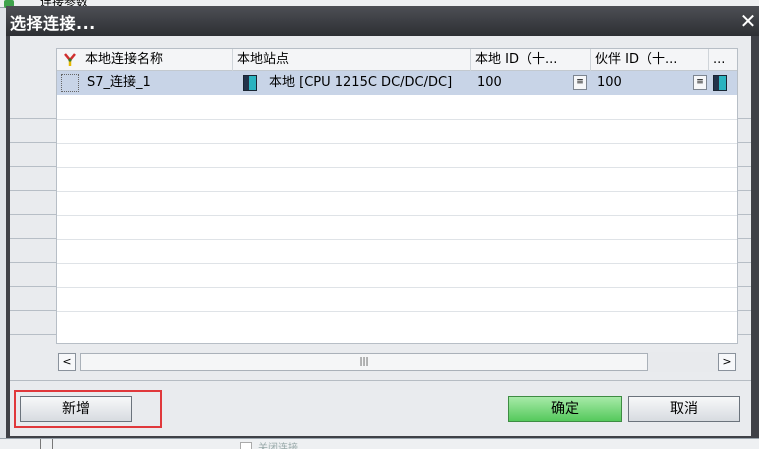  I want to click on local-id-picker-icon: ≡, so click(580, 82).